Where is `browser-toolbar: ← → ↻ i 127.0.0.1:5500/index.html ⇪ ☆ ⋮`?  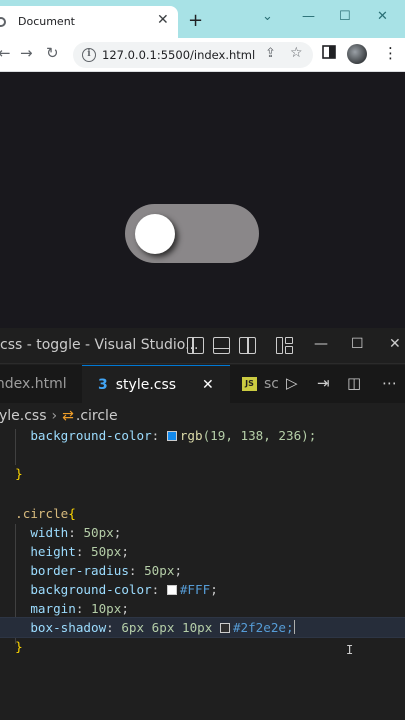
browser-toolbar: ← → ↻ i 127.0.0.1:5500/index.html ⇪ ☆ ⋮ is located at coordinates (202, 55).